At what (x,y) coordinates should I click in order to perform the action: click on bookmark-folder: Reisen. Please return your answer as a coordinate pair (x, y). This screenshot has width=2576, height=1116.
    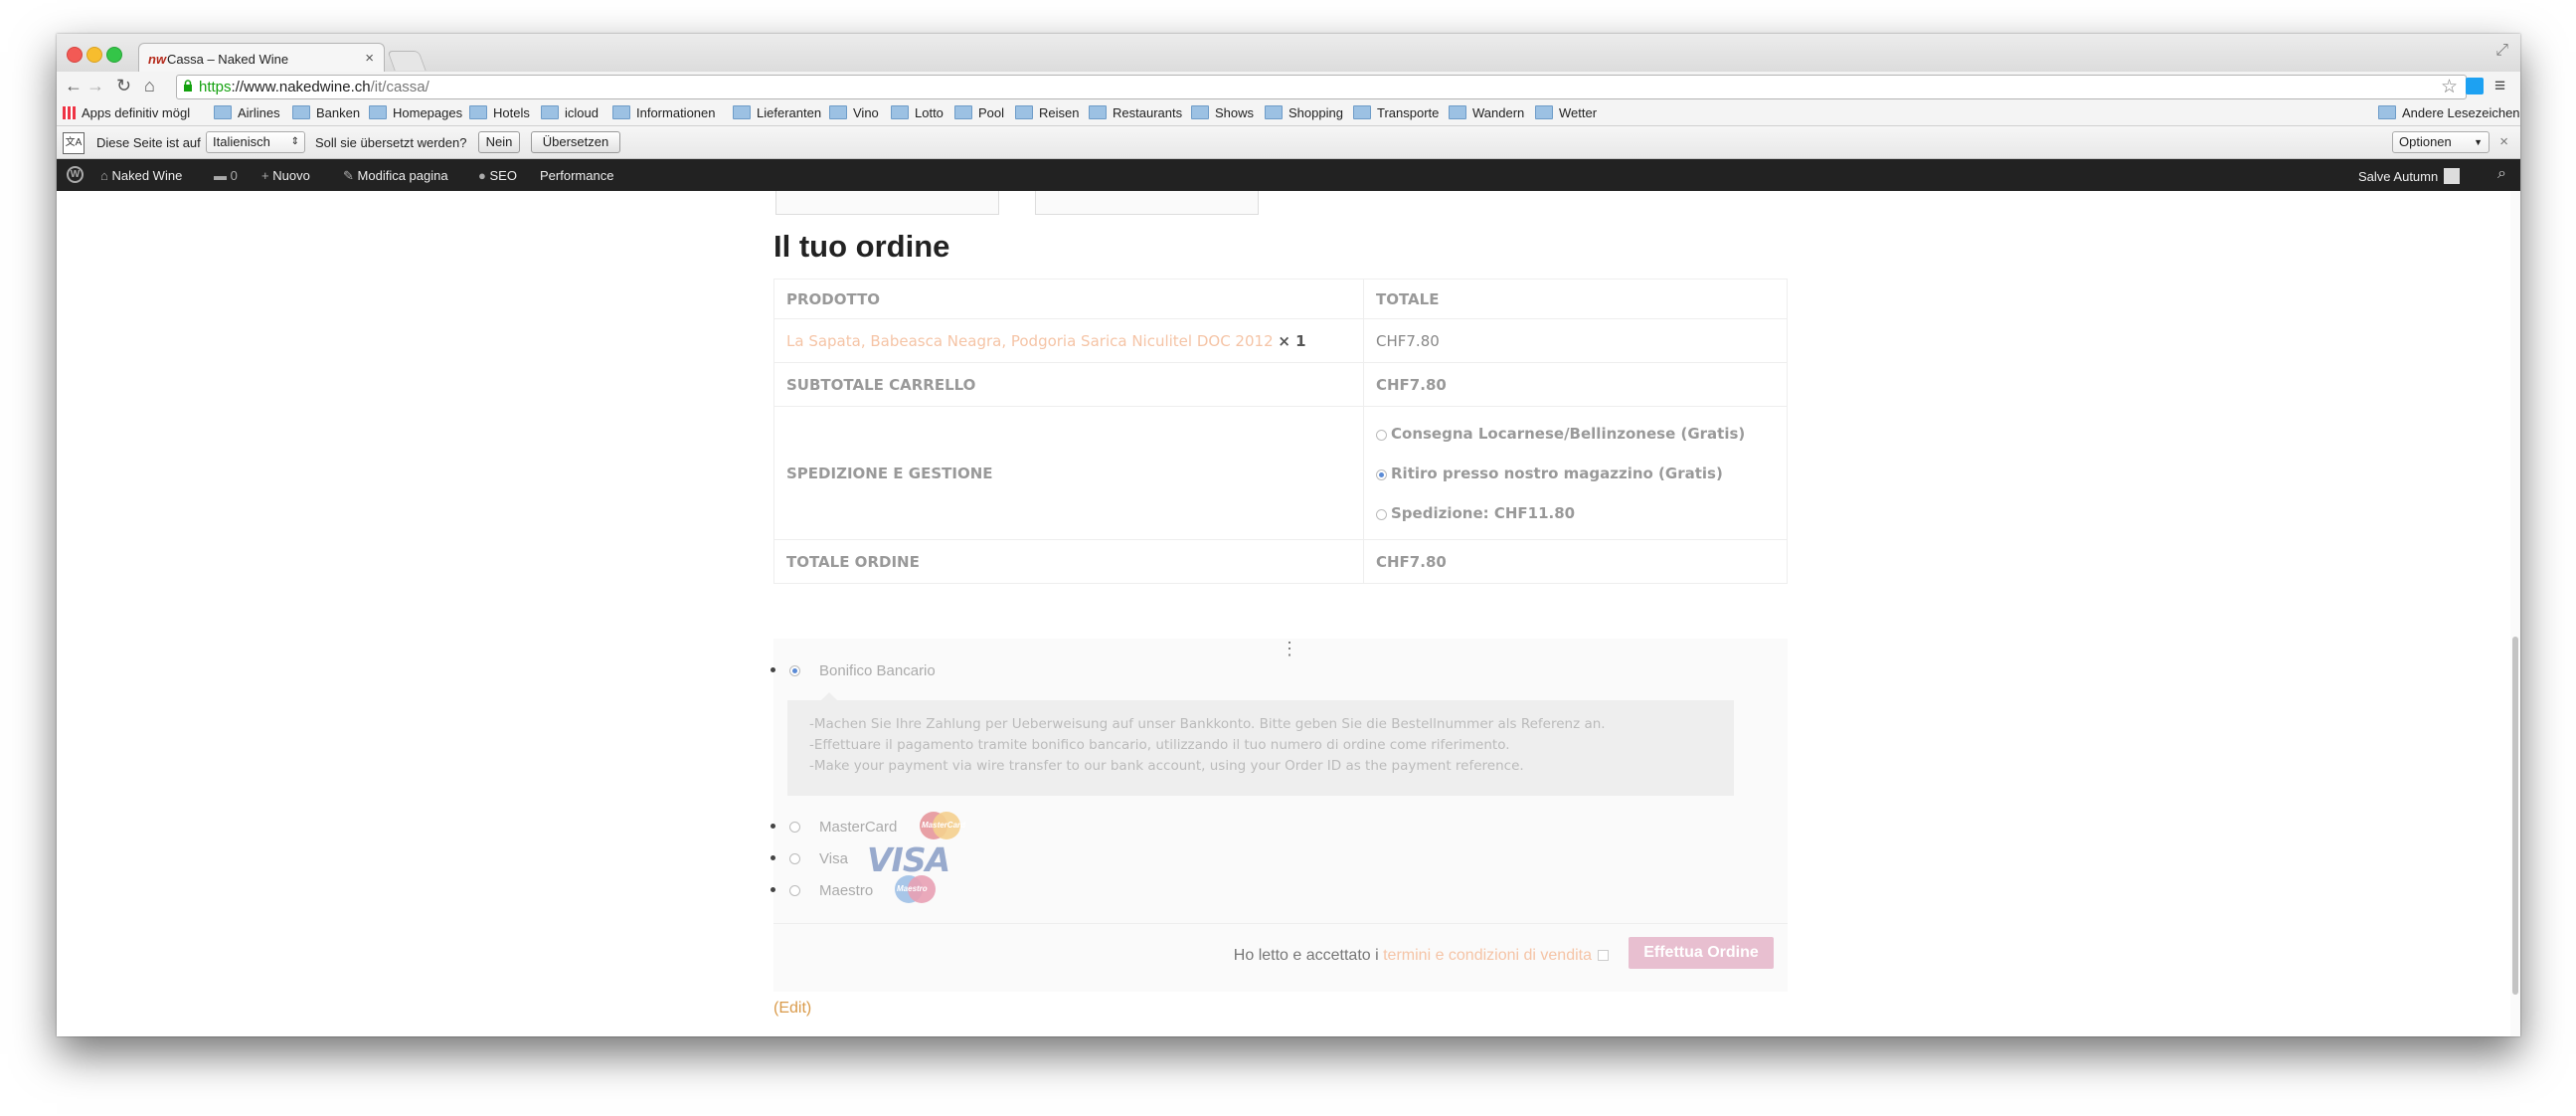
    Looking at the image, I should click on (1047, 112).